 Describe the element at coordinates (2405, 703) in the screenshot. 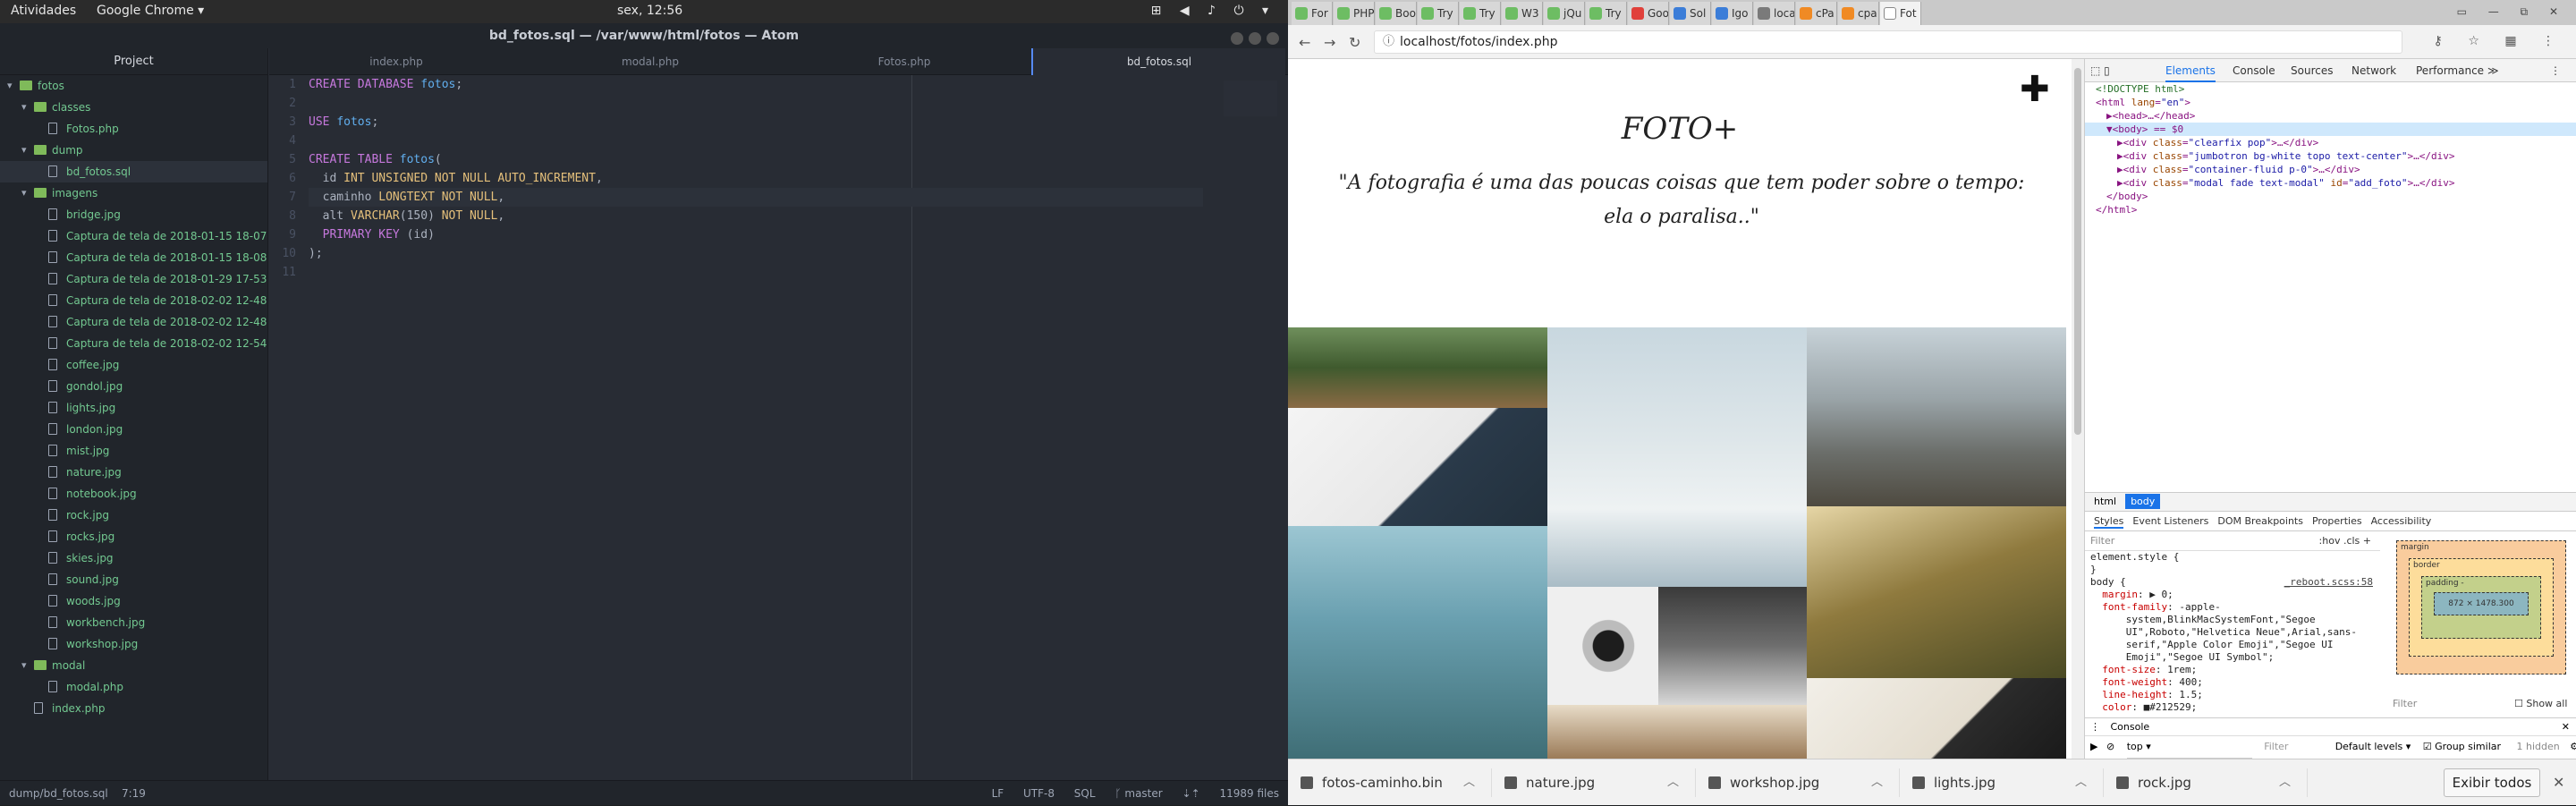

I see `computed-filter: Filter` at that location.